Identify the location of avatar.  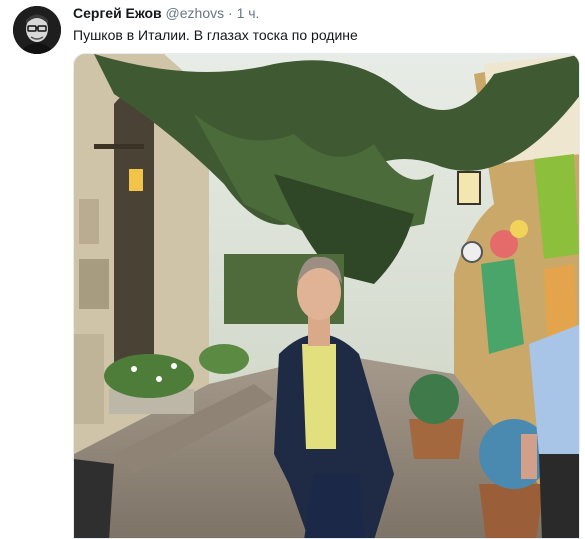
(37, 30).